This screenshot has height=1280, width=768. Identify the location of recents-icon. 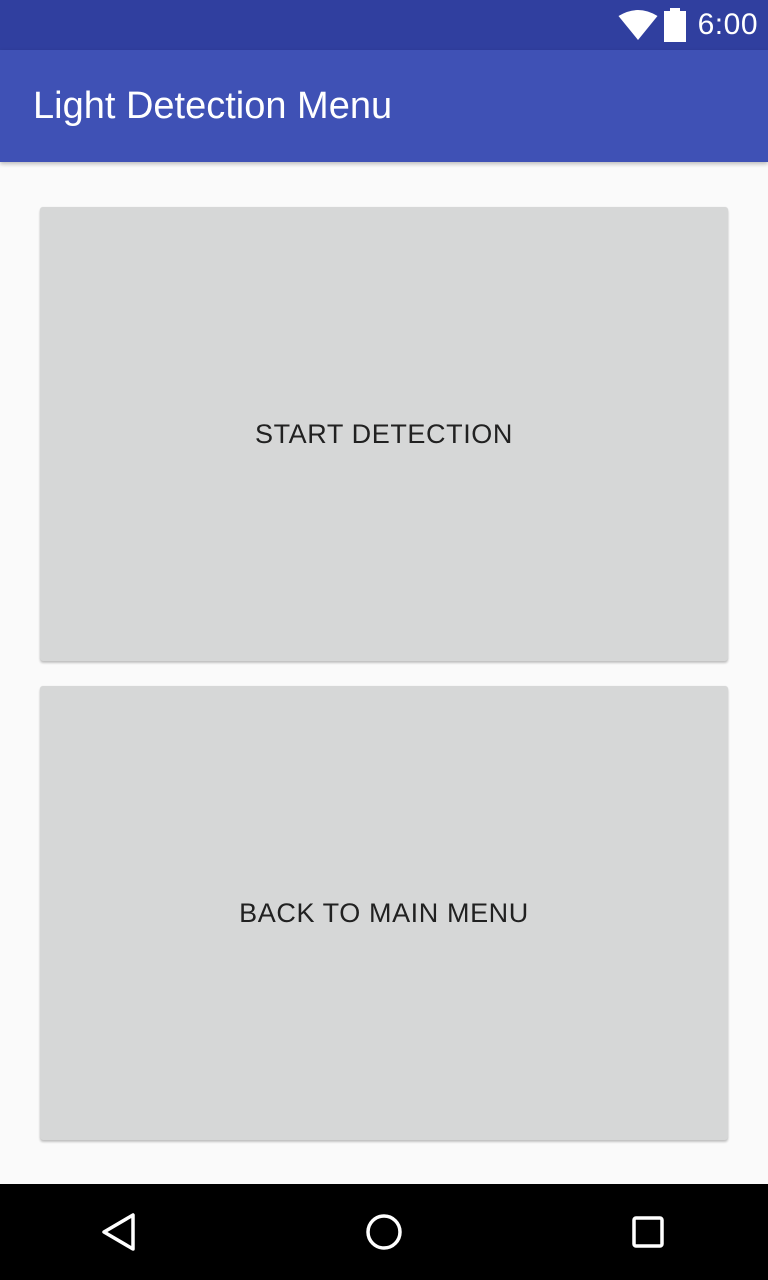
(648, 1232).